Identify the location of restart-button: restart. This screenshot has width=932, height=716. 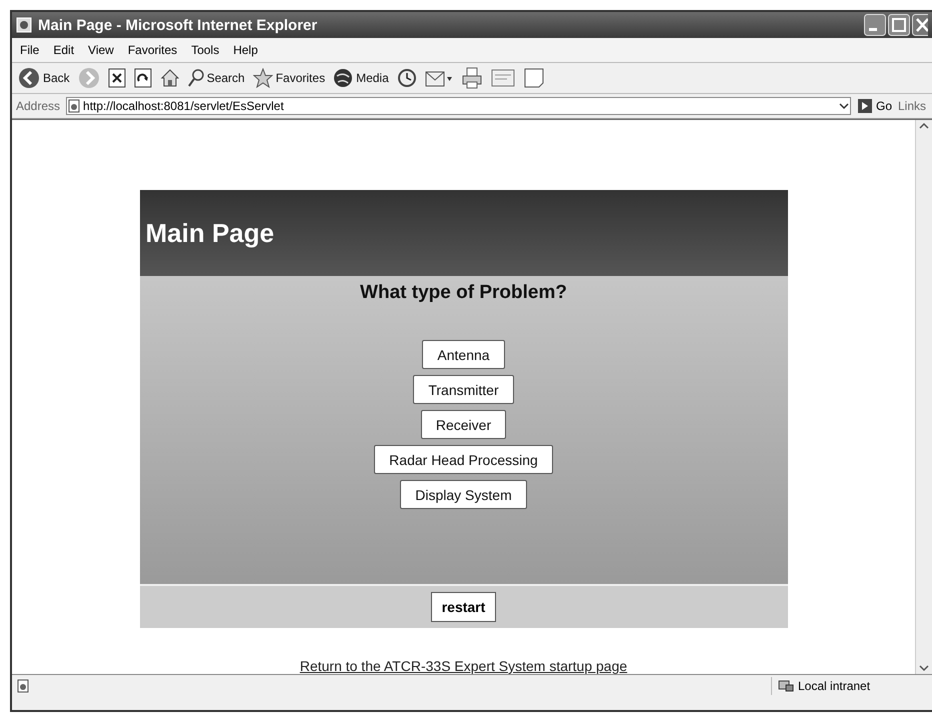
(463, 607).